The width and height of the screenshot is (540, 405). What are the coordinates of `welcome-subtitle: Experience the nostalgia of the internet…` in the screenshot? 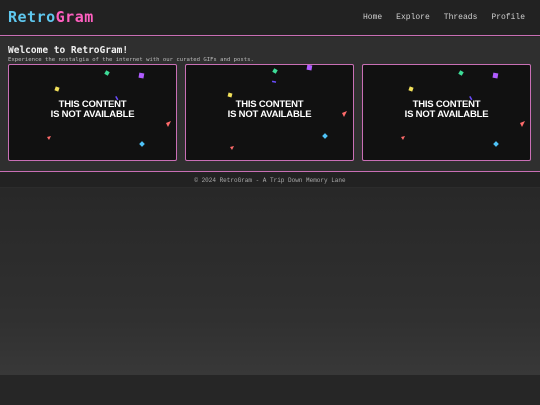 It's located at (131, 60).